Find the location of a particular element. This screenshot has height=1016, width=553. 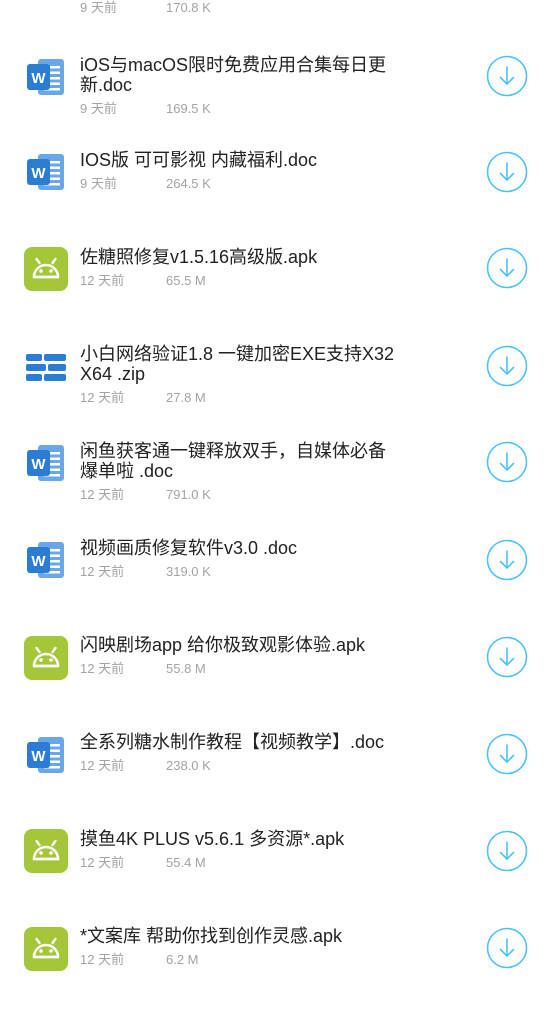

file-size: 264.5 K is located at coordinates (188, 183).